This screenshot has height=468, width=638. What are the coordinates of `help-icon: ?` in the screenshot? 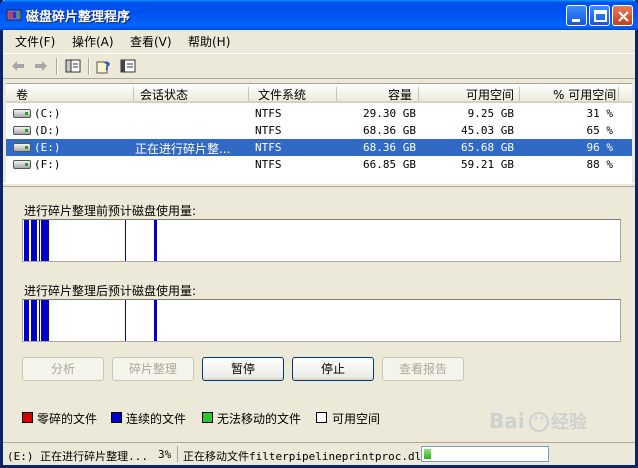 It's located at (104, 66).